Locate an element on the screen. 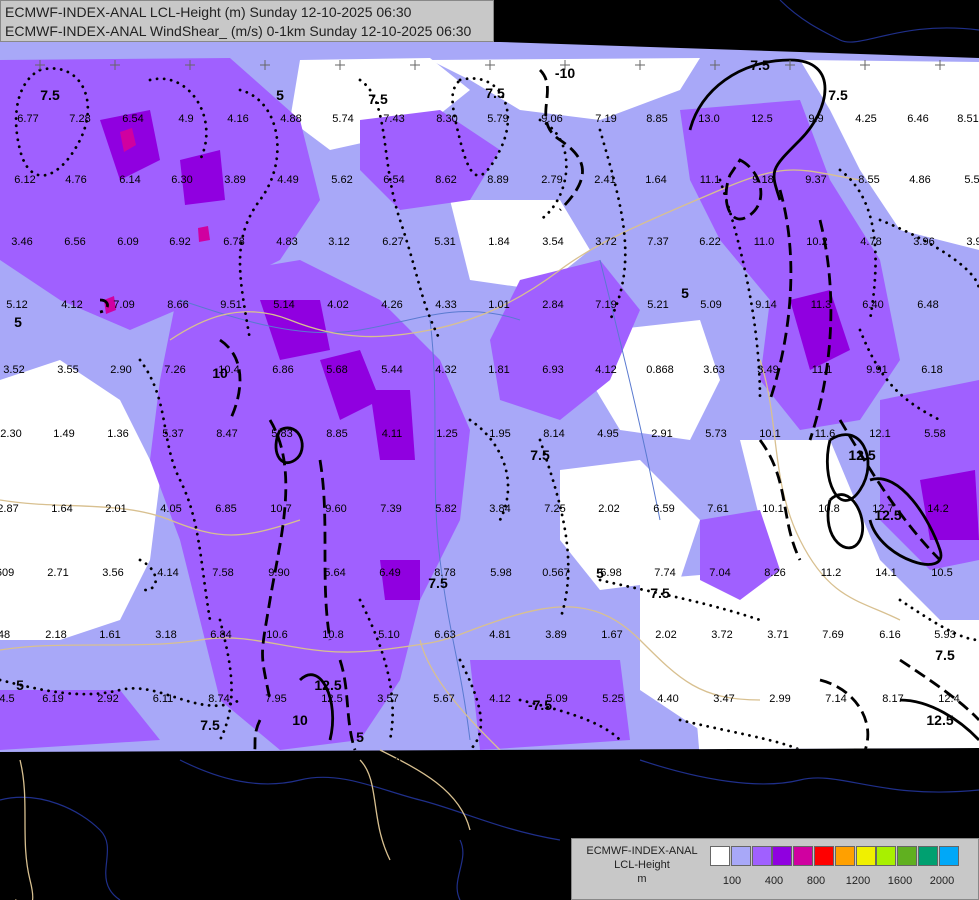  grid-value-label: 9.90 is located at coordinates (278, 573).